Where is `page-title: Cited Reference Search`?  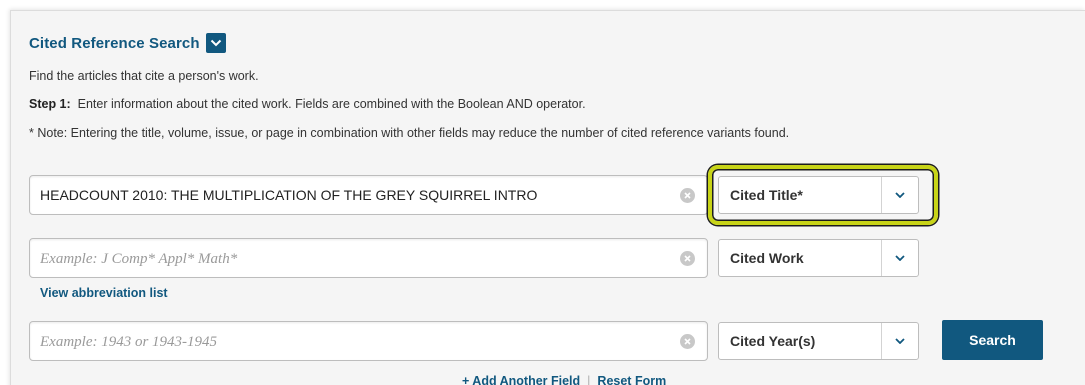
page-title: Cited Reference Search is located at coordinates (114, 43).